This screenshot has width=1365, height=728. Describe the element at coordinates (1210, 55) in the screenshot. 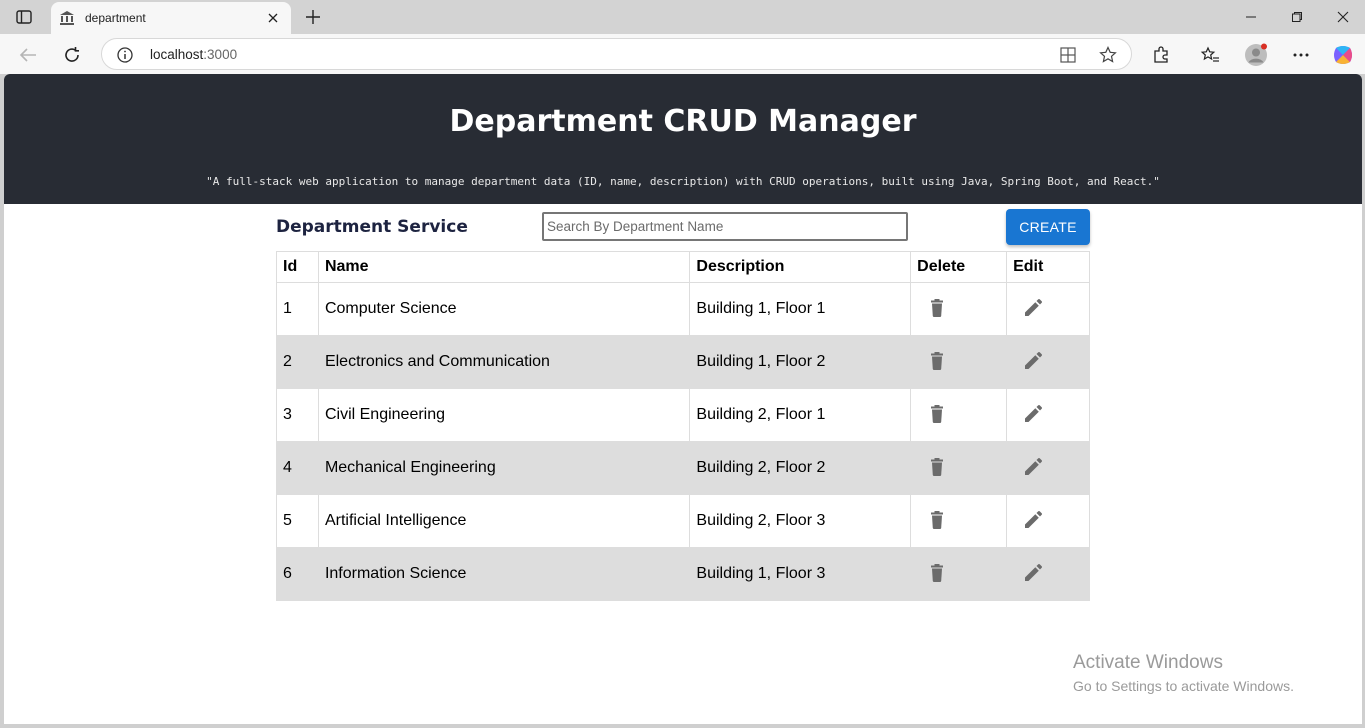

I see `favorites-list-icon` at that location.